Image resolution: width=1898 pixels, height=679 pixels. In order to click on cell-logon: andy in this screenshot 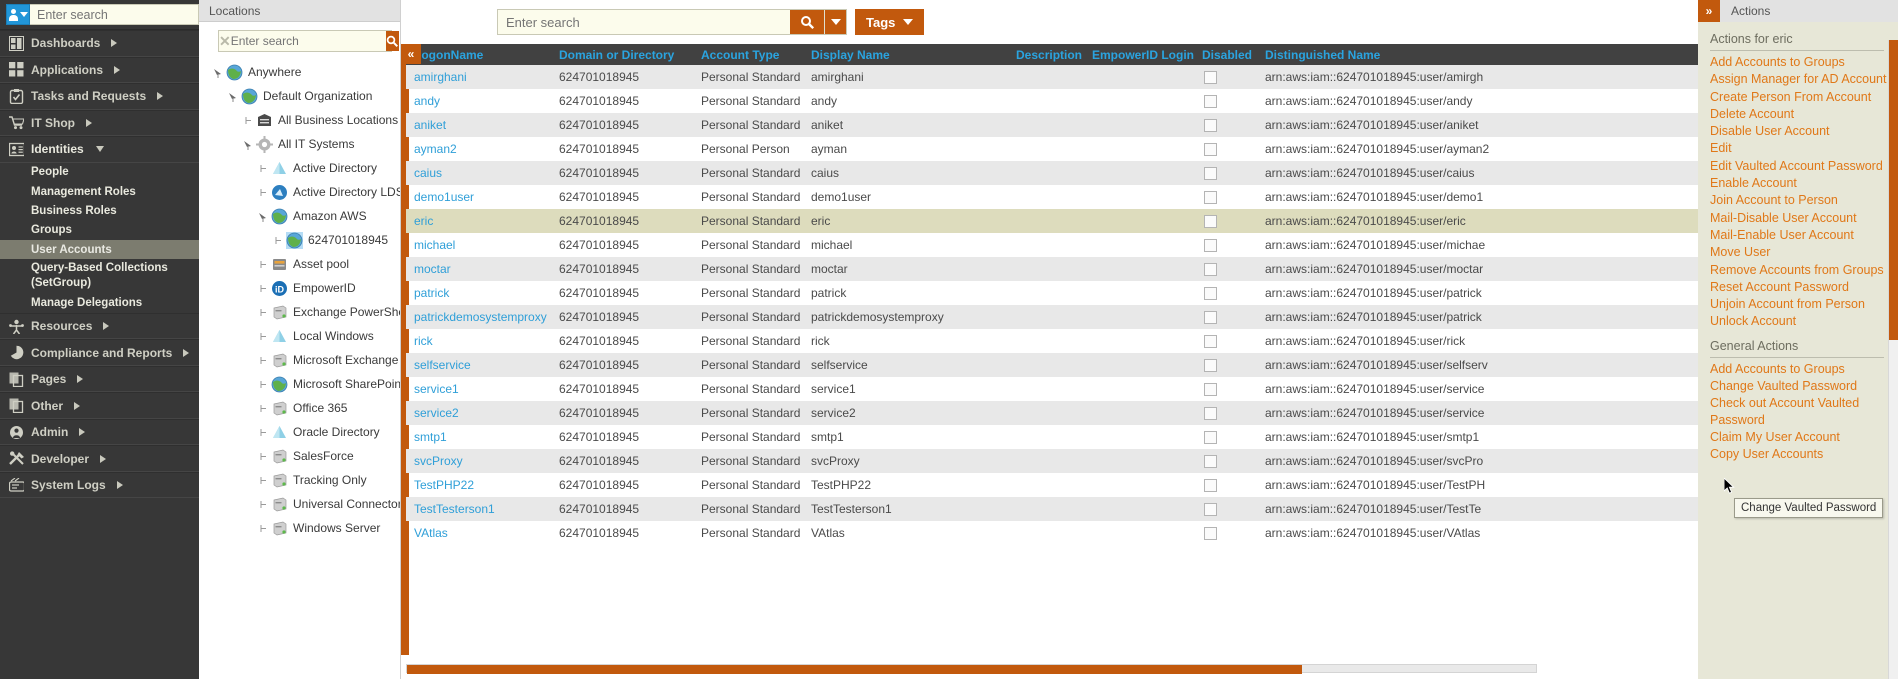, I will do `click(478, 101)`.